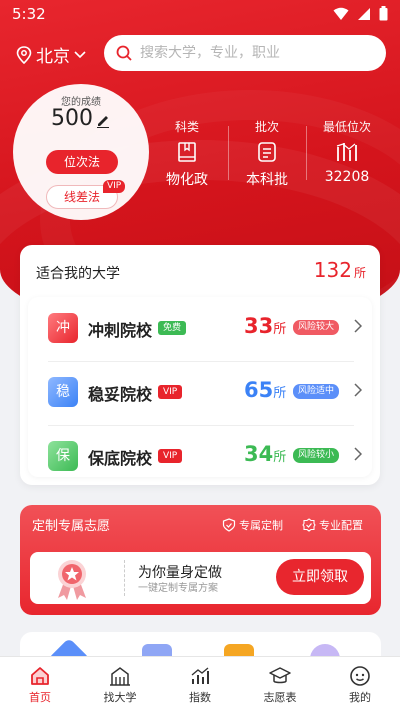 Image resolution: width=400 pixels, height=711 pixels. What do you see at coordinates (114, 186) in the screenshot?
I see `vip-badge: VIP` at bounding box center [114, 186].